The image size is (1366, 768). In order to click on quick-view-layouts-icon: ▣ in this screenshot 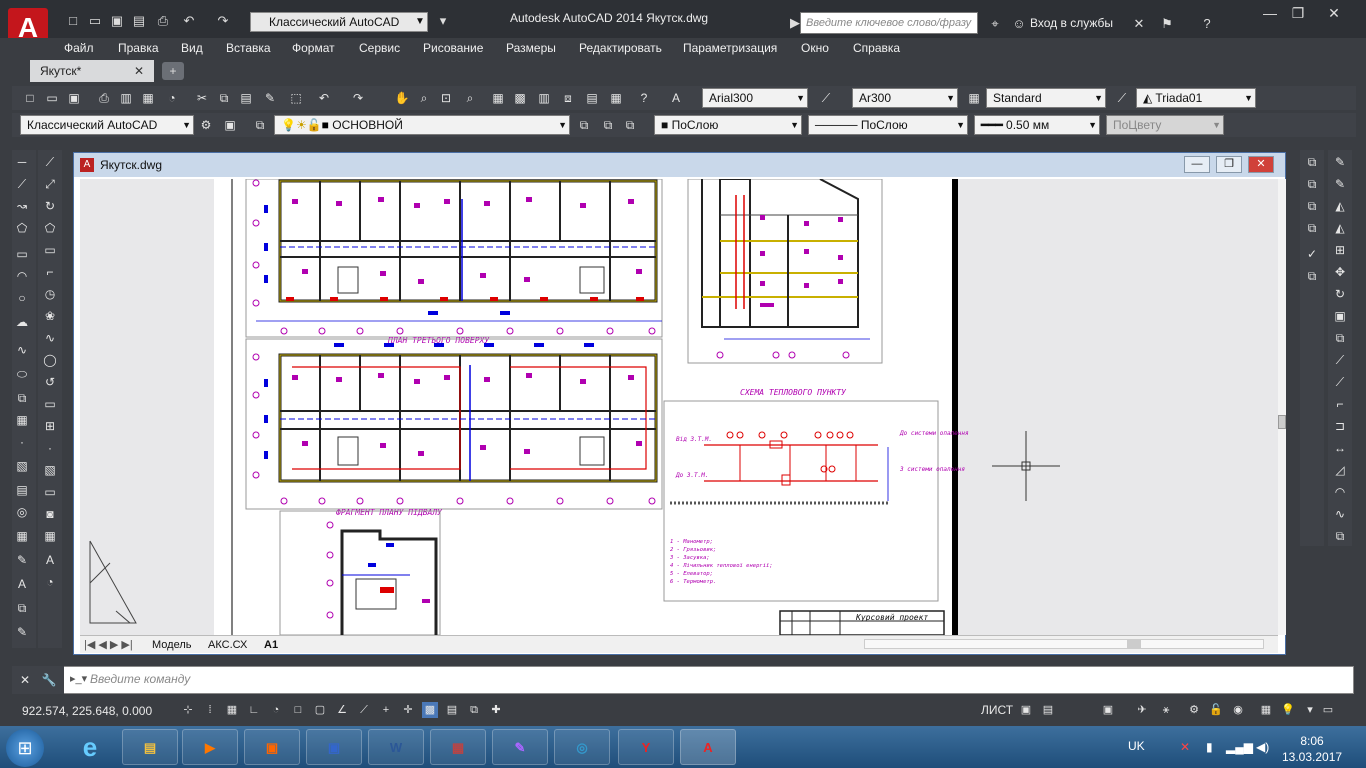, I will do `click(1026, 710)`.